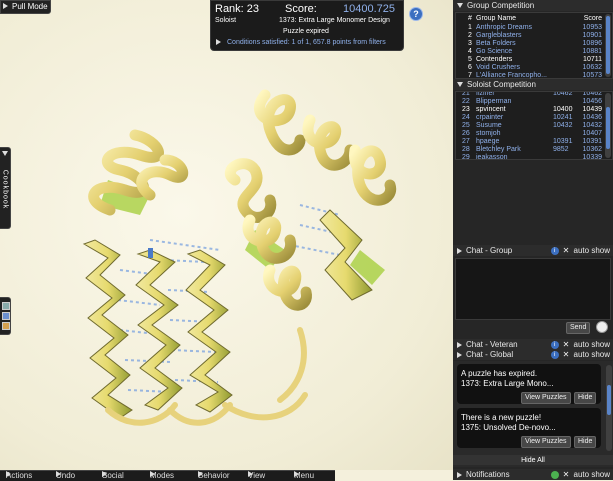  Describe the element at coordinates (306, 31) in the screenshot. I see `puzzle-status: Puzzle expired` at that location.